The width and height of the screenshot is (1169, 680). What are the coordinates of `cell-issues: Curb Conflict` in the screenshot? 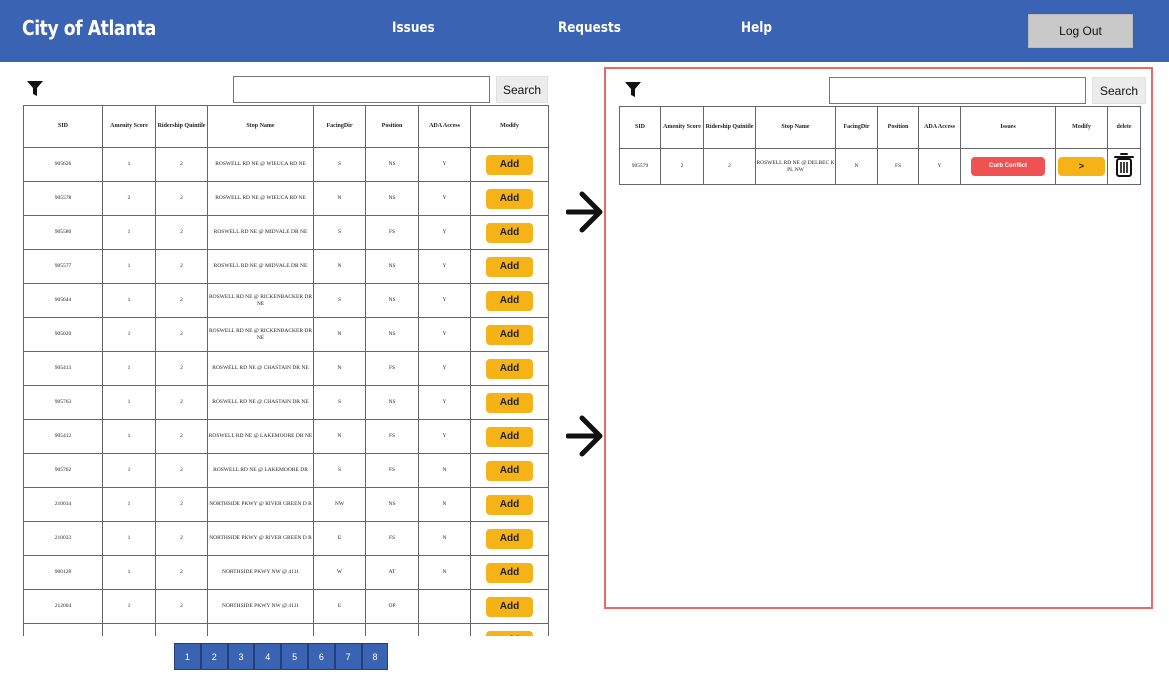 It's located at (1008, 166).